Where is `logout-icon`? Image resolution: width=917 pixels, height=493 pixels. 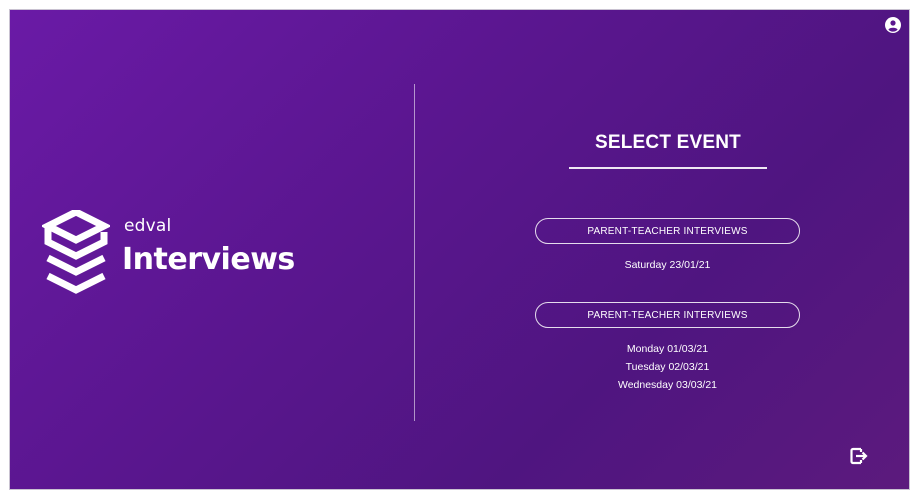
logout-icon is located at coordinates (859, 456).